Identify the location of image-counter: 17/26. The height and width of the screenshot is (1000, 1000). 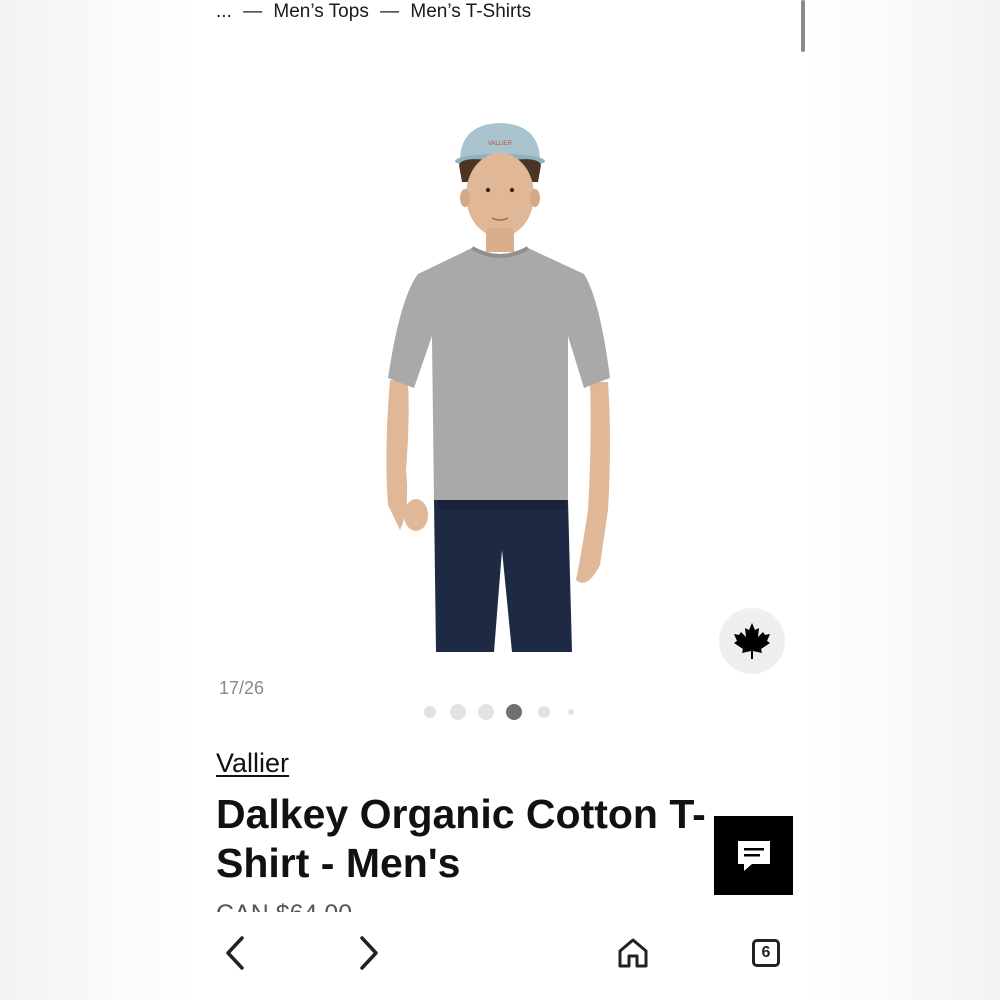
(242, 688).